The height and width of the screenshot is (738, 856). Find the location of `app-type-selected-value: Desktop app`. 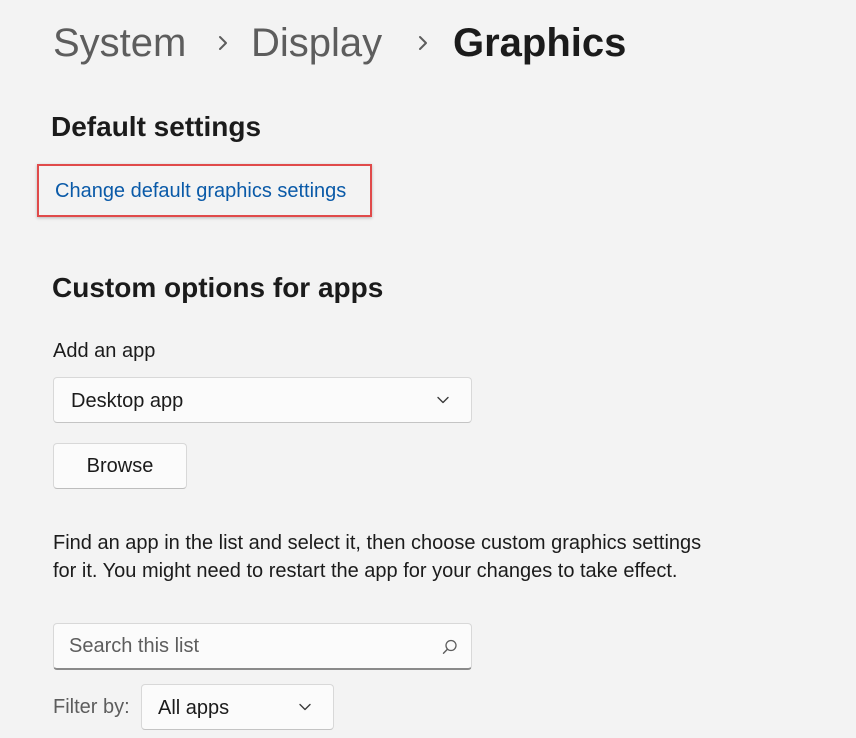

app-type-selected-value: Desktop app is located at coordinates (127, 401).